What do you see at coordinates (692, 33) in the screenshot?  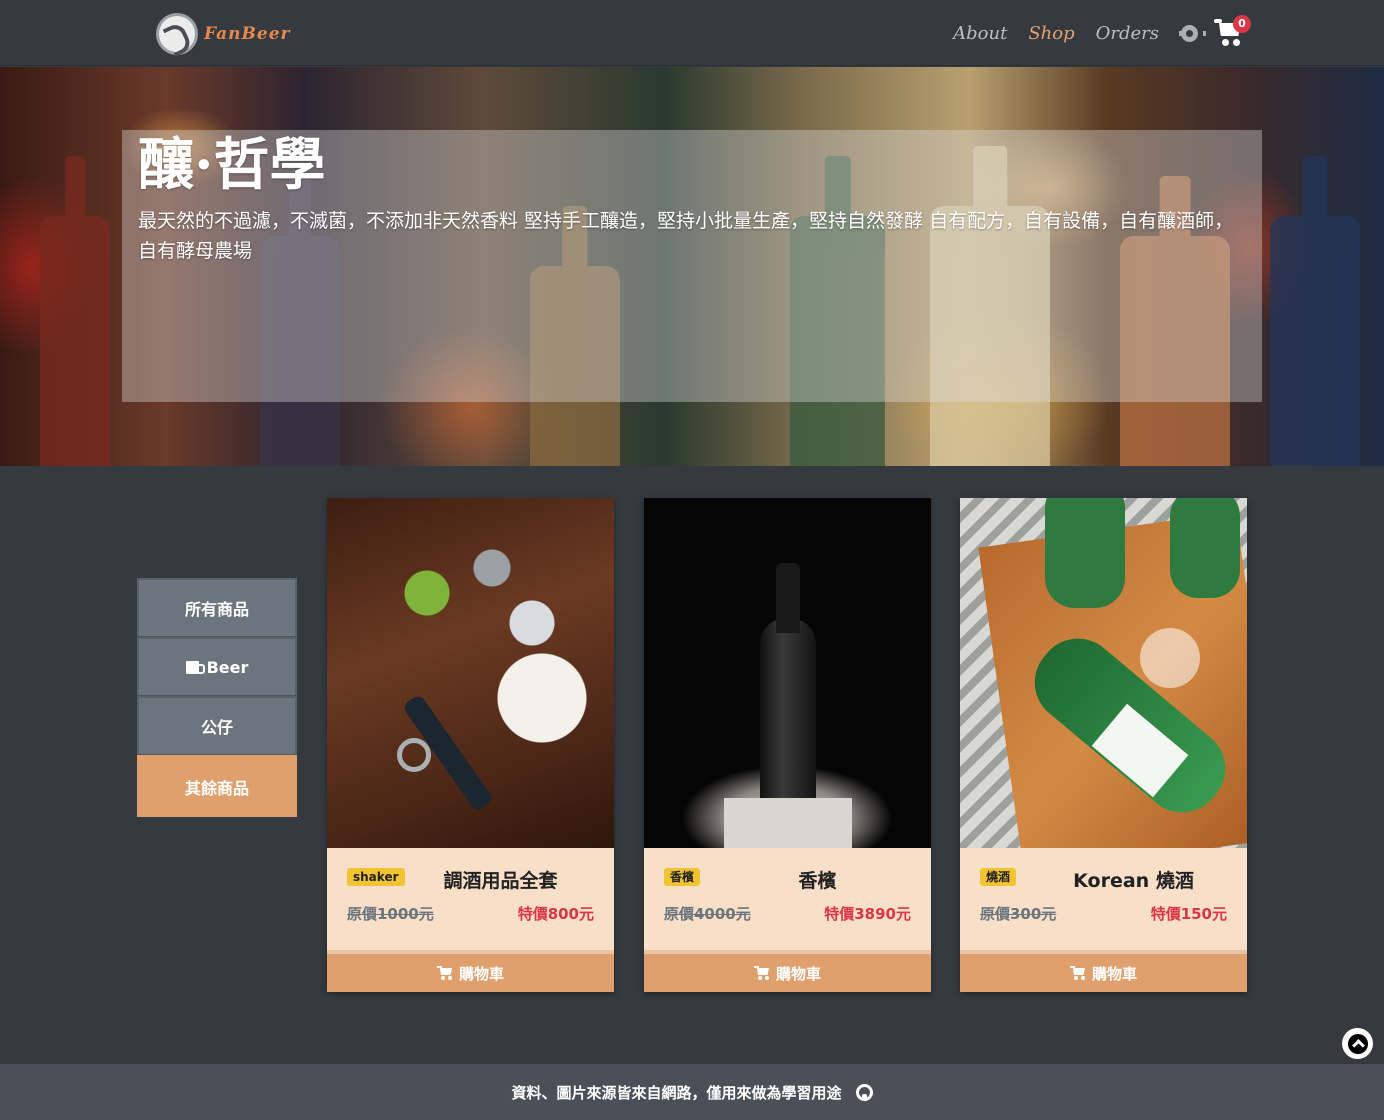 I see `navbar: FanBeer About Shop Orders 0` at bounding box center [692, 33].